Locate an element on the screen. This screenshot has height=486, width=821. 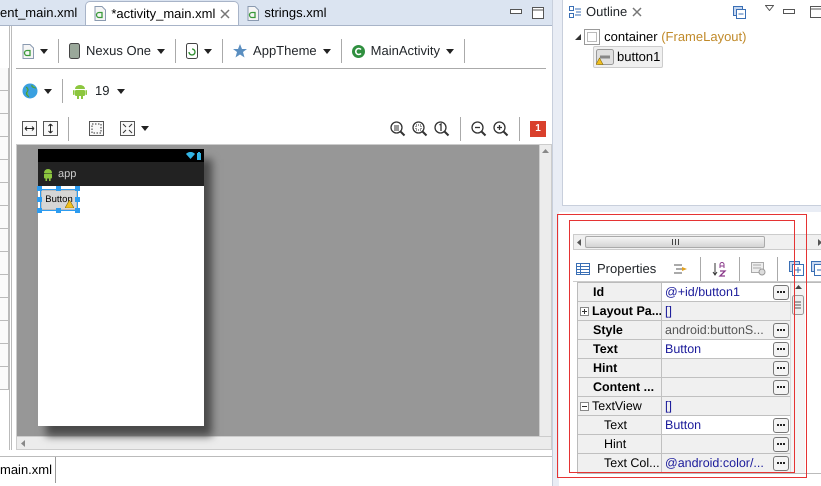
property-name: Id is located at coordinates (598, 292).